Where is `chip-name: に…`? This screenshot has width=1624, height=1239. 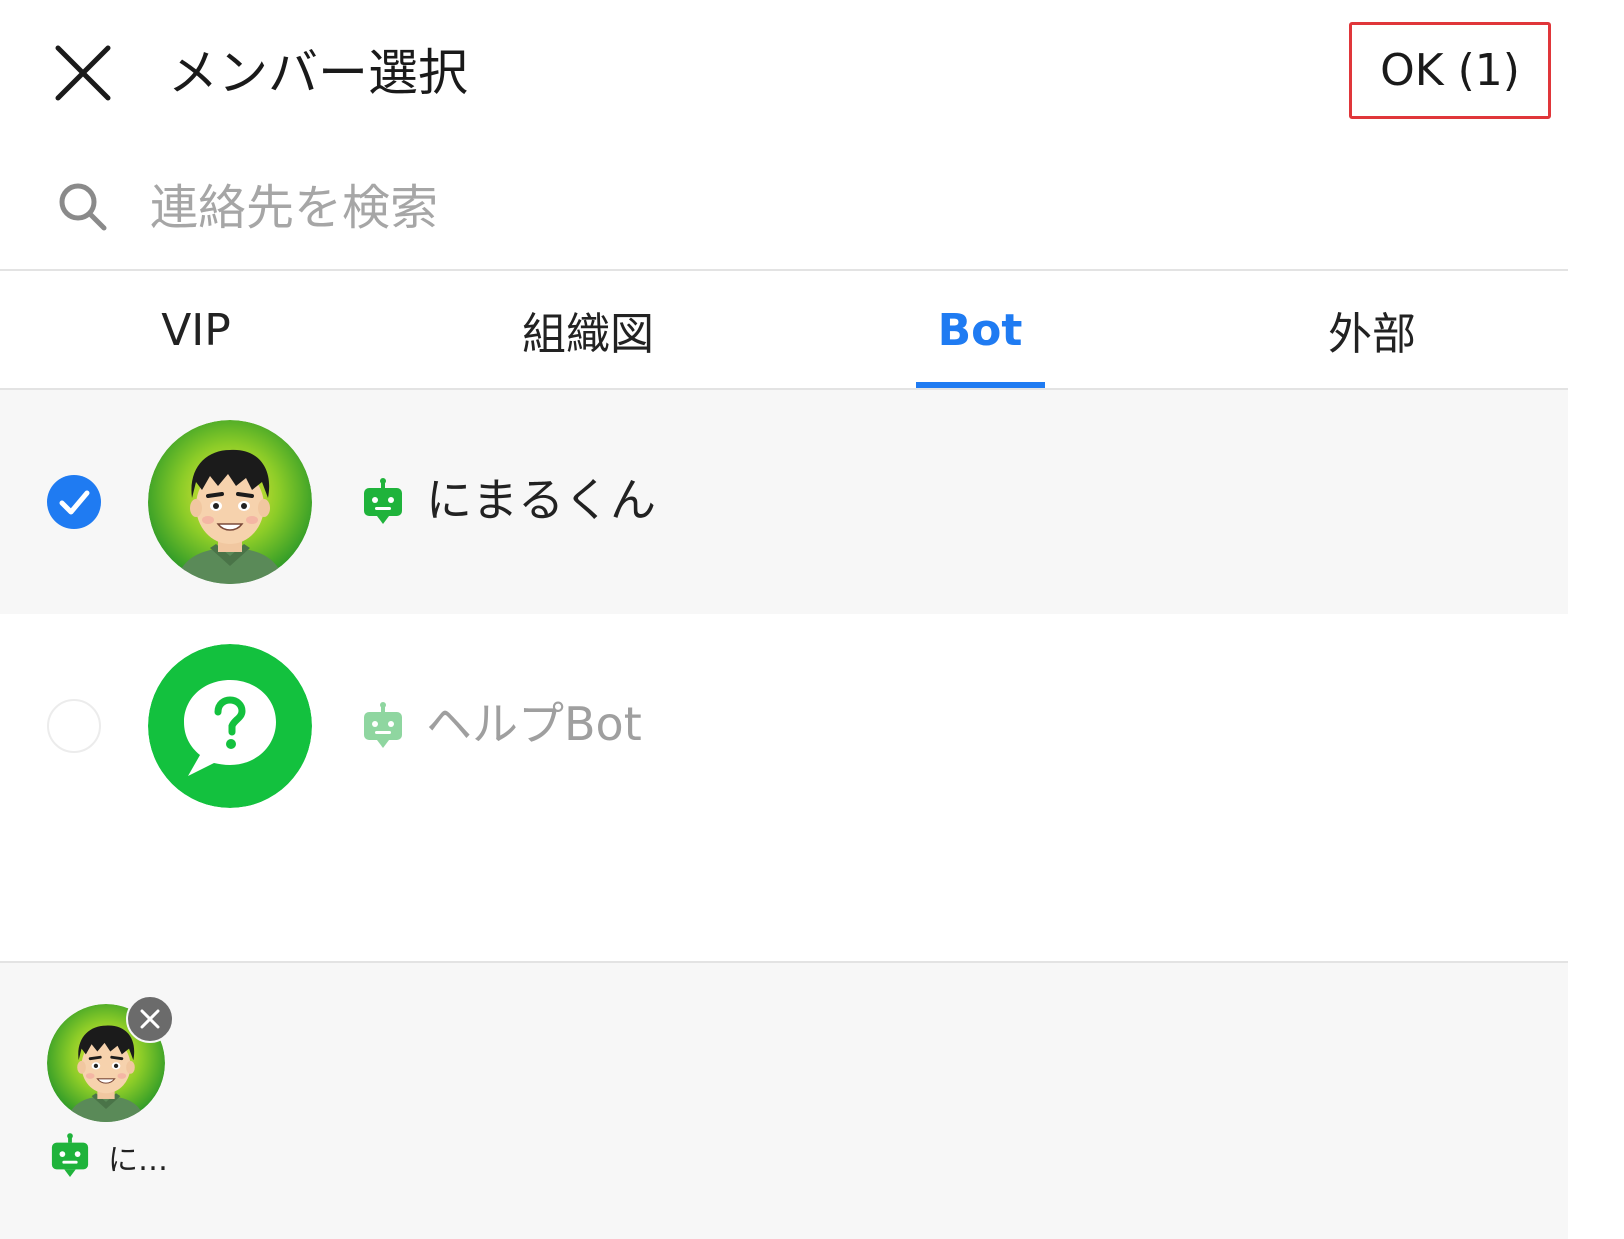
chip-name: に… is located at coordinates (138, 1160).